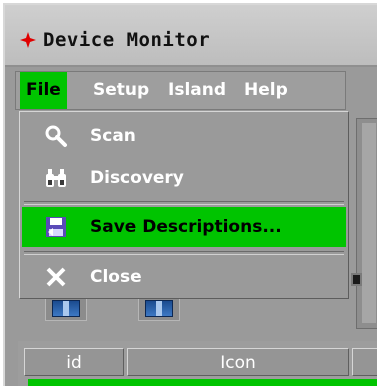 The width and height of the screenshot is (377, 386). Describe the element at coordinates (56, 277) in the screenshot. I see `close-x-icon` at that location.